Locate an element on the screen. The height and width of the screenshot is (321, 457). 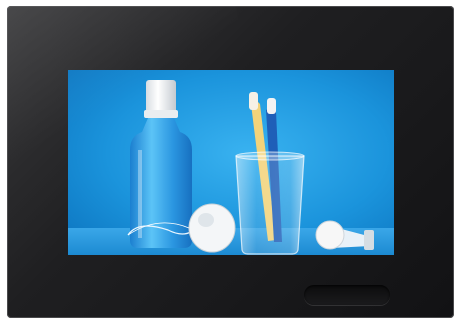
toothpaste-tube is located at coordinates (344, 235).